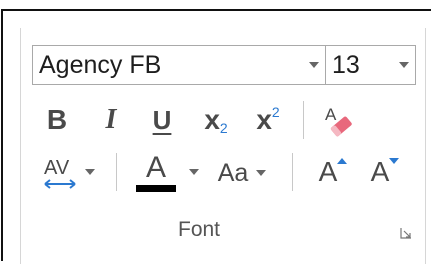 This screenshot has height=264, width=434. What do you see at coordinates (264, 119) in the screenshot?
I see `superscript-base: x` at bounding box center [264, 119].